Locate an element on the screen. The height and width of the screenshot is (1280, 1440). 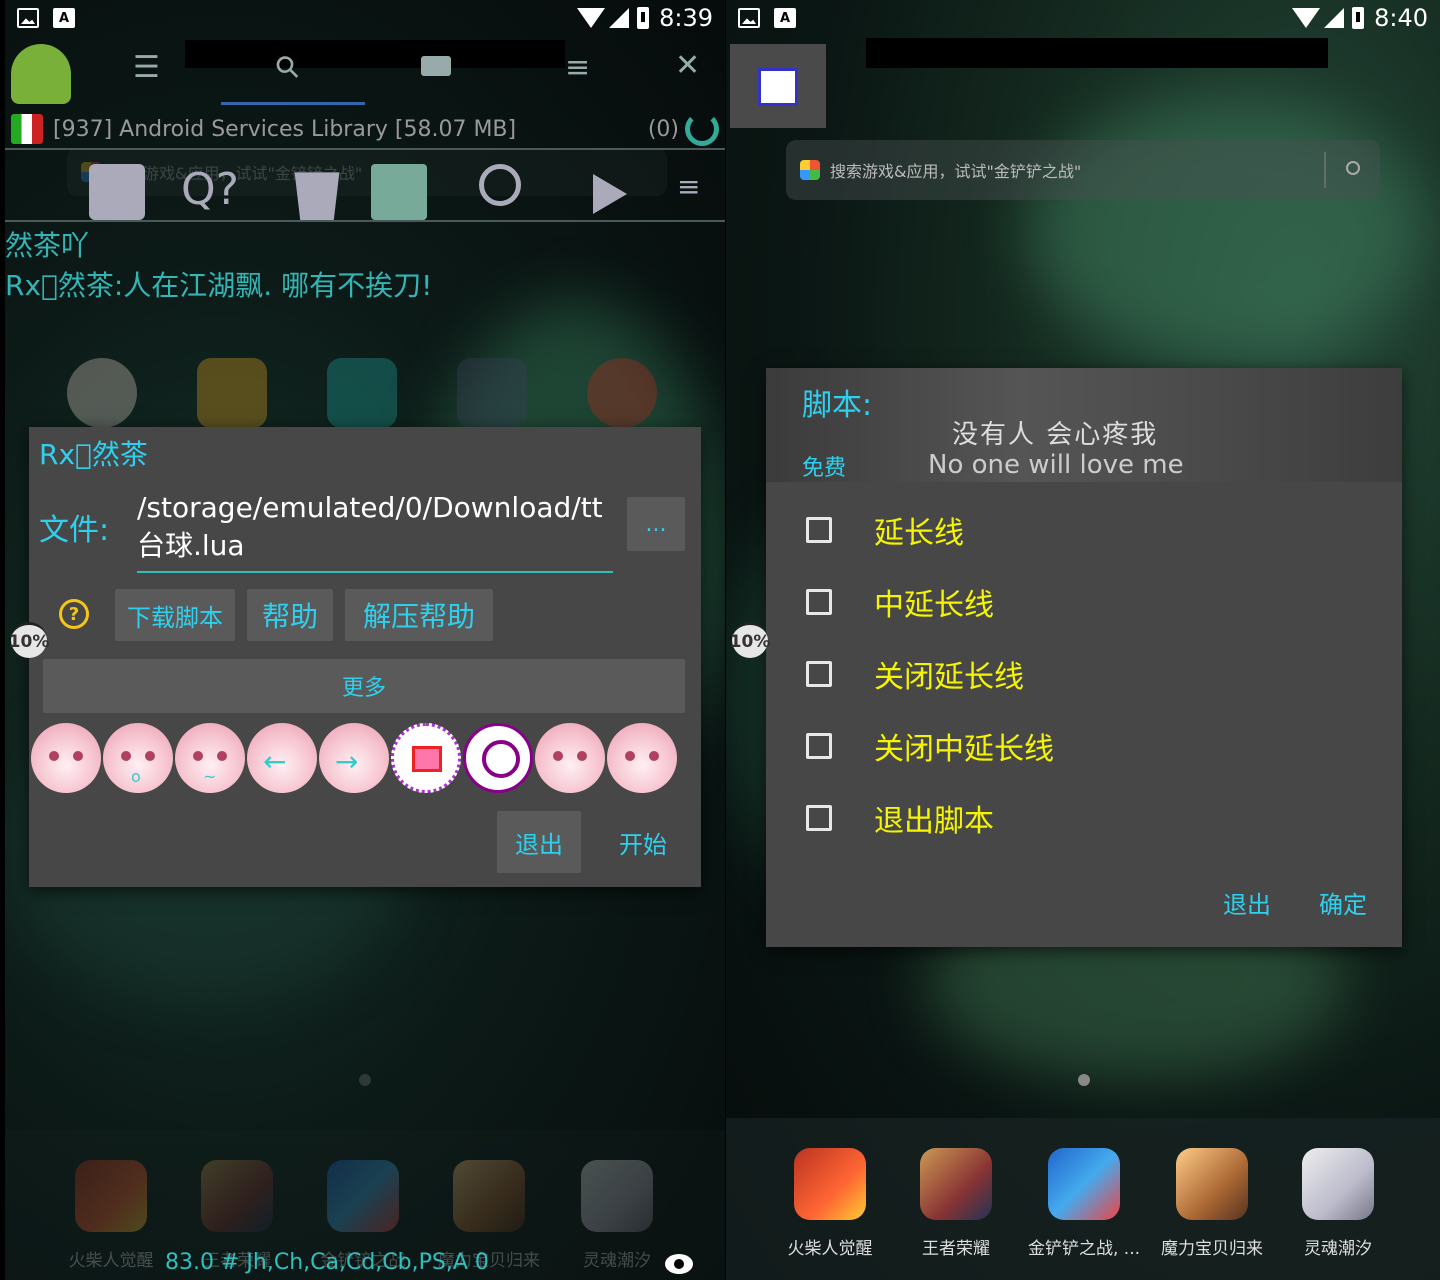
refresh-icon is located at coordinates (702, 129).